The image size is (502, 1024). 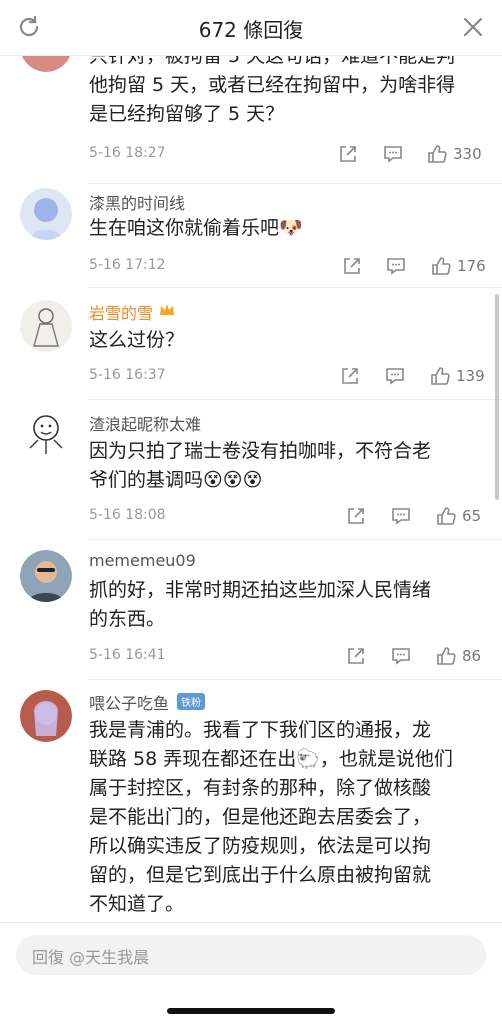 I want to click on like-count: 65, so click(x=472, y=516).